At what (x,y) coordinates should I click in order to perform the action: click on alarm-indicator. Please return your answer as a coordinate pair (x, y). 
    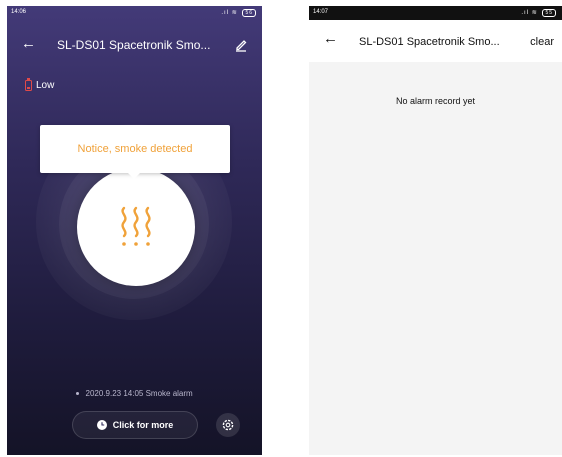
    Looking at the image, I should click on (136, 227).